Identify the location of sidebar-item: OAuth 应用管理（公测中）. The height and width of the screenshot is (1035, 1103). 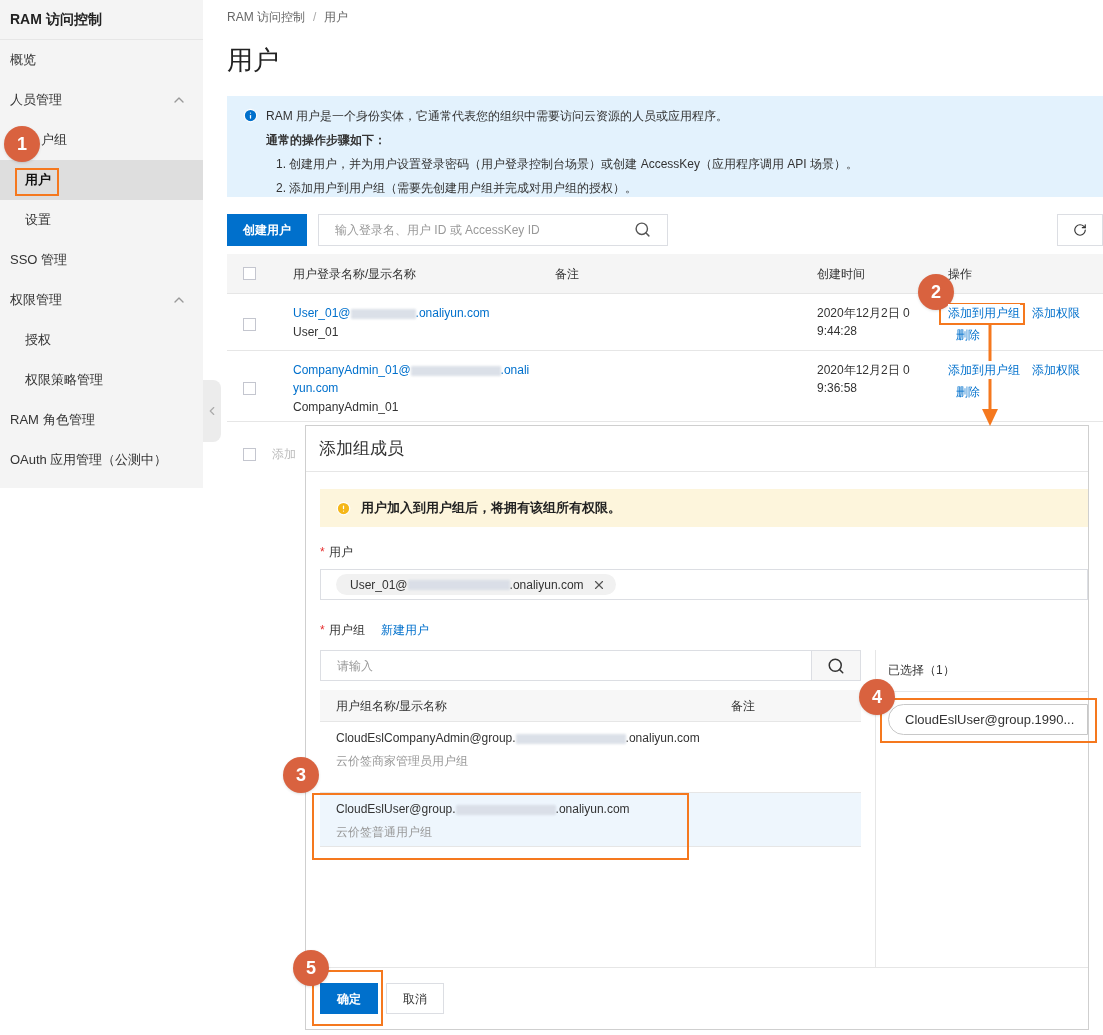
(89, 460).